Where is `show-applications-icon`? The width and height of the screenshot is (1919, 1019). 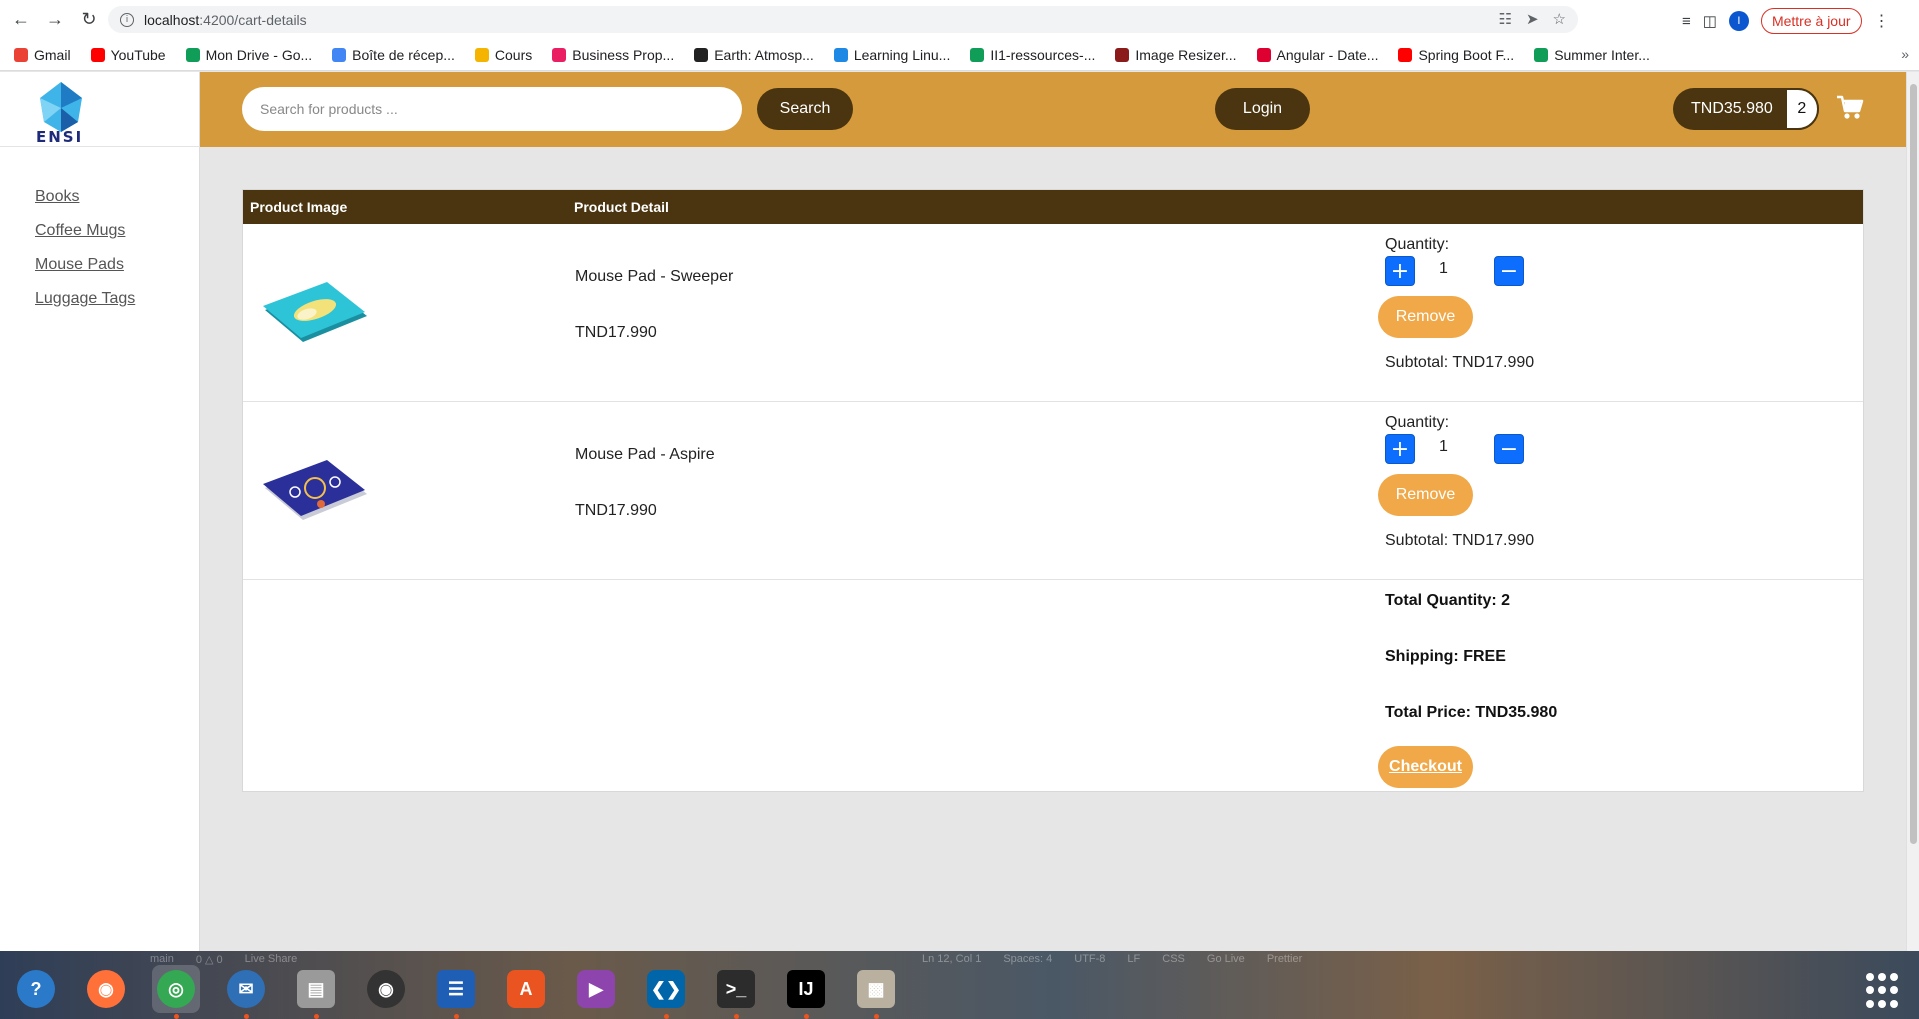 show-applications-icon is located at coordinates (1884, 991).